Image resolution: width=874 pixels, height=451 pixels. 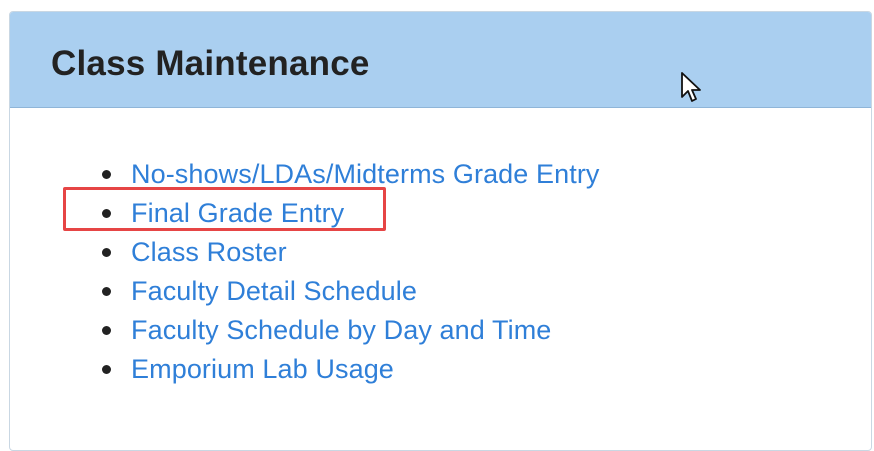 What do you see at coordinates (274, 291) in the screenshot?
I see `faculty-detail-schedule-link: Faculty Detail Schedule` at bounding box center [274, 291].